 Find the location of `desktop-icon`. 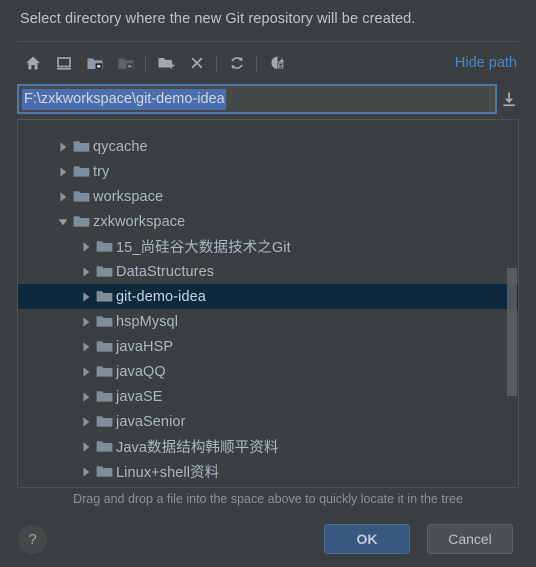

desktop-icon is located at coordinates (63, 63).